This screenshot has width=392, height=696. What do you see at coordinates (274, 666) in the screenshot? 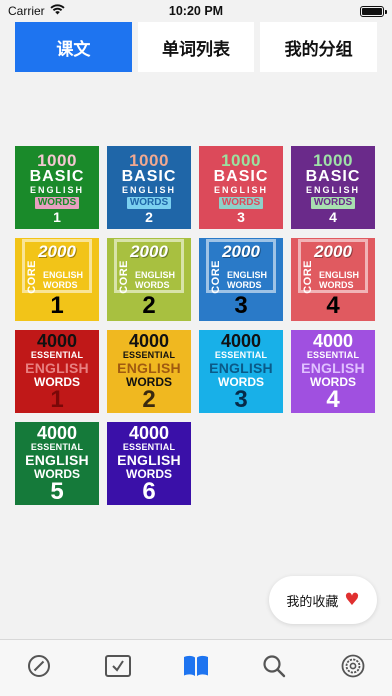
I see `tabbar-search` at bounding box center [274, 666].